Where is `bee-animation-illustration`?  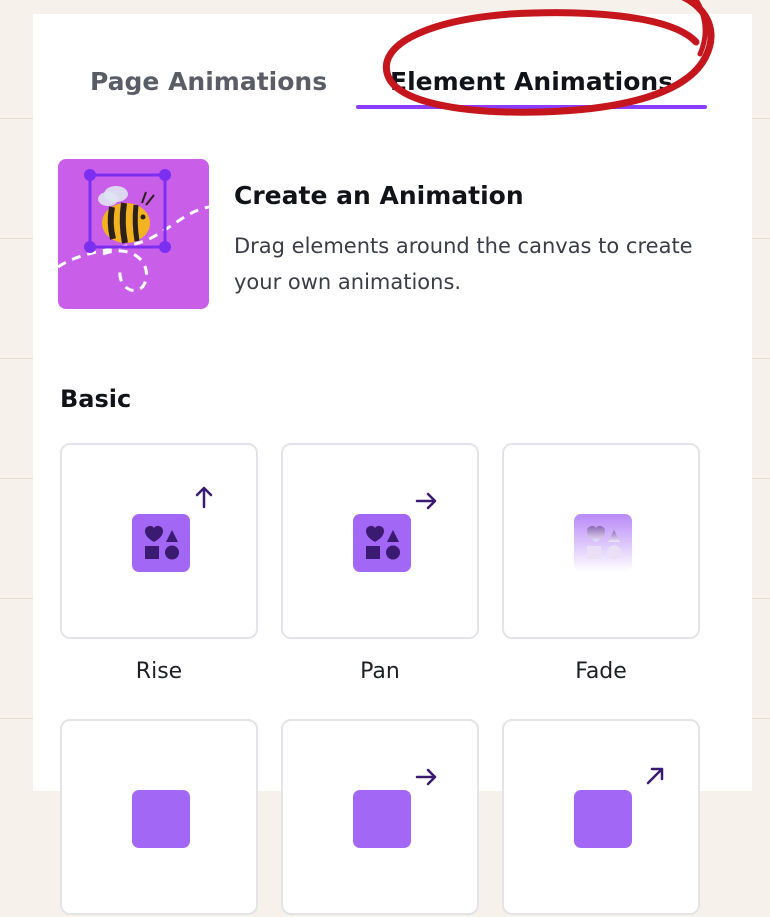
bee-animation-illustration is located at coordinates (133, 230).